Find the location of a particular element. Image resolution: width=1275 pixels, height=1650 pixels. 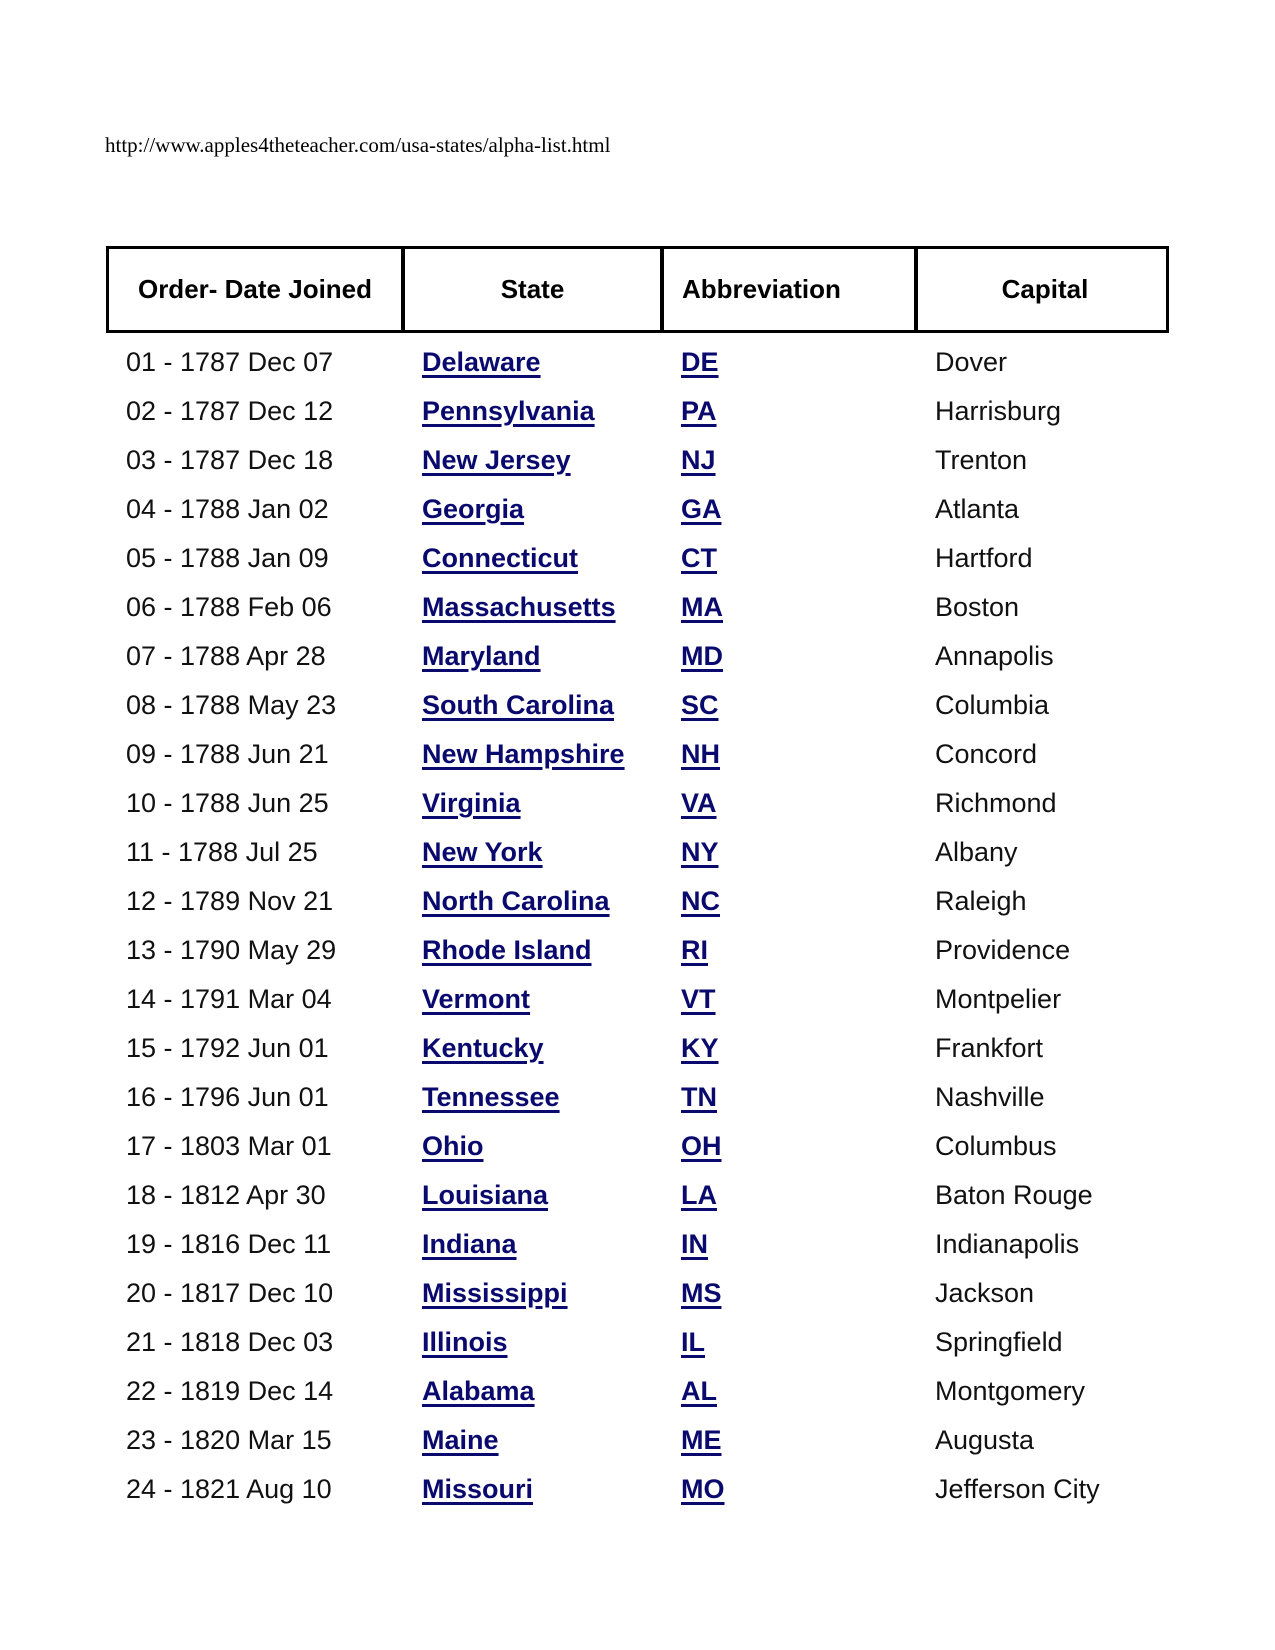

capital-cell: Frankfort is located at coordinates (989, 1048).